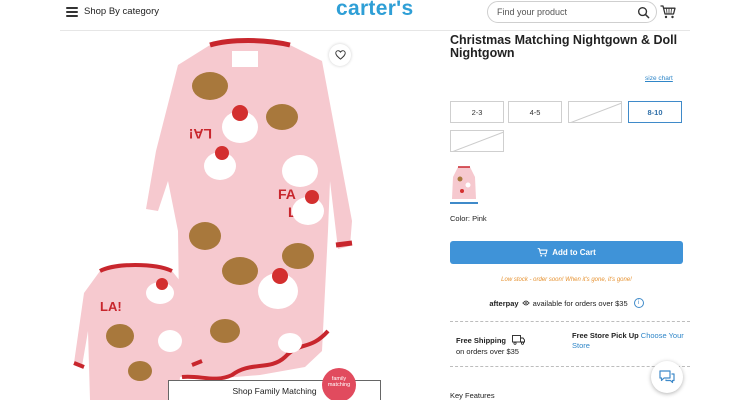  I want to click on info-icon: i, so click(638, 303).